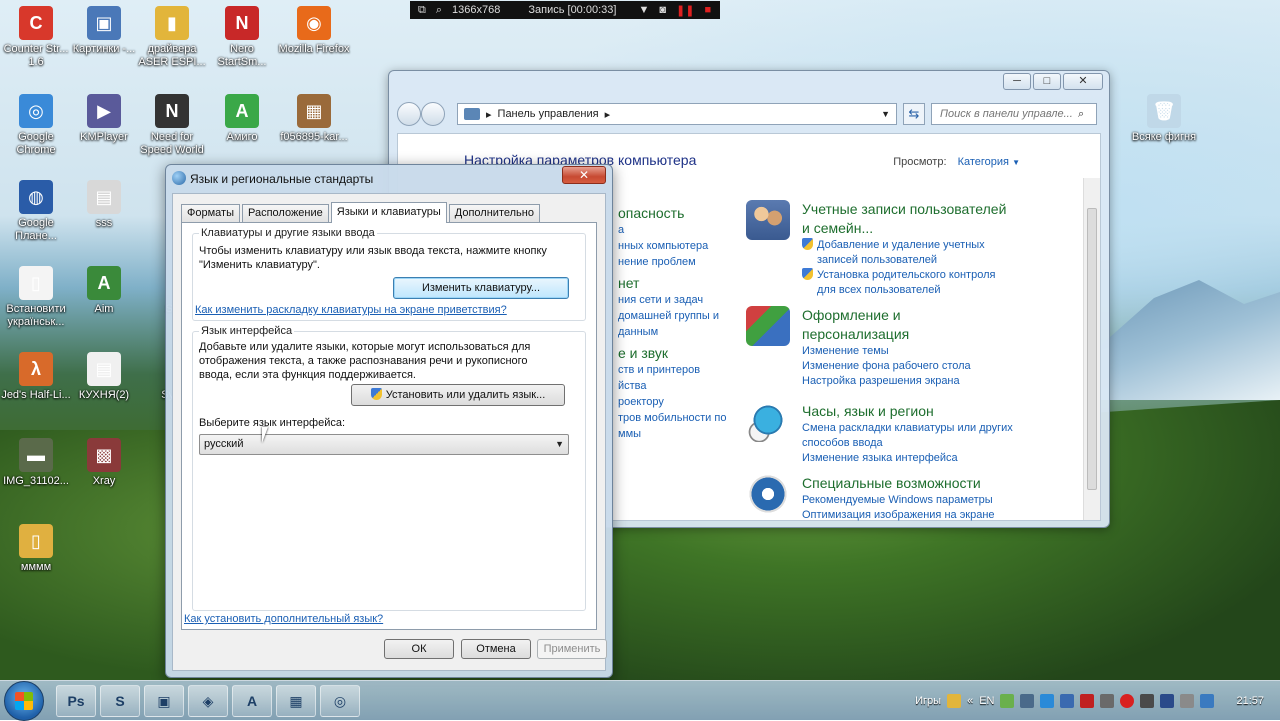  I want to click on maximize-button: □, so click(1047, 81).